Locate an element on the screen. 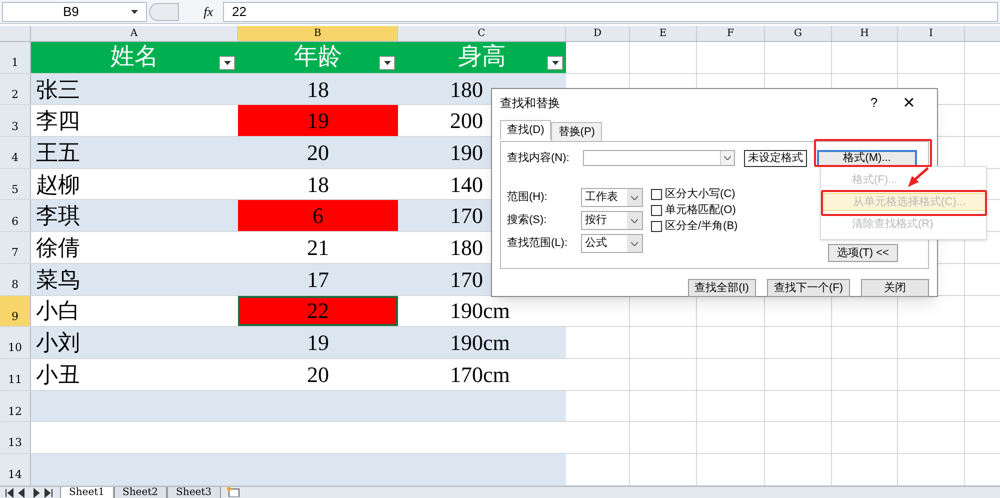  column-header: I is located at coordinates (931, 33).